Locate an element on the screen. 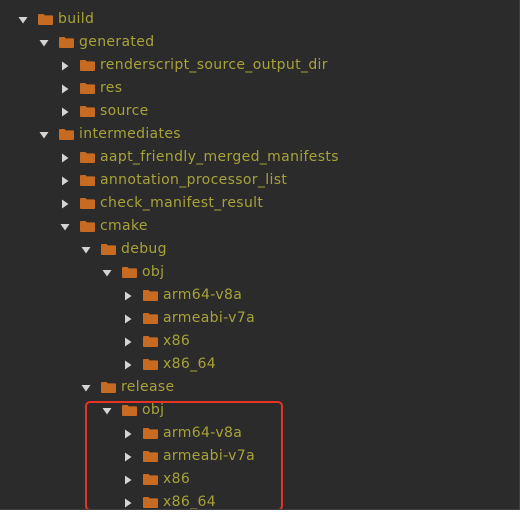 The image size is (528, 518). tree-node-res: res is located at coordinates (259, 88).